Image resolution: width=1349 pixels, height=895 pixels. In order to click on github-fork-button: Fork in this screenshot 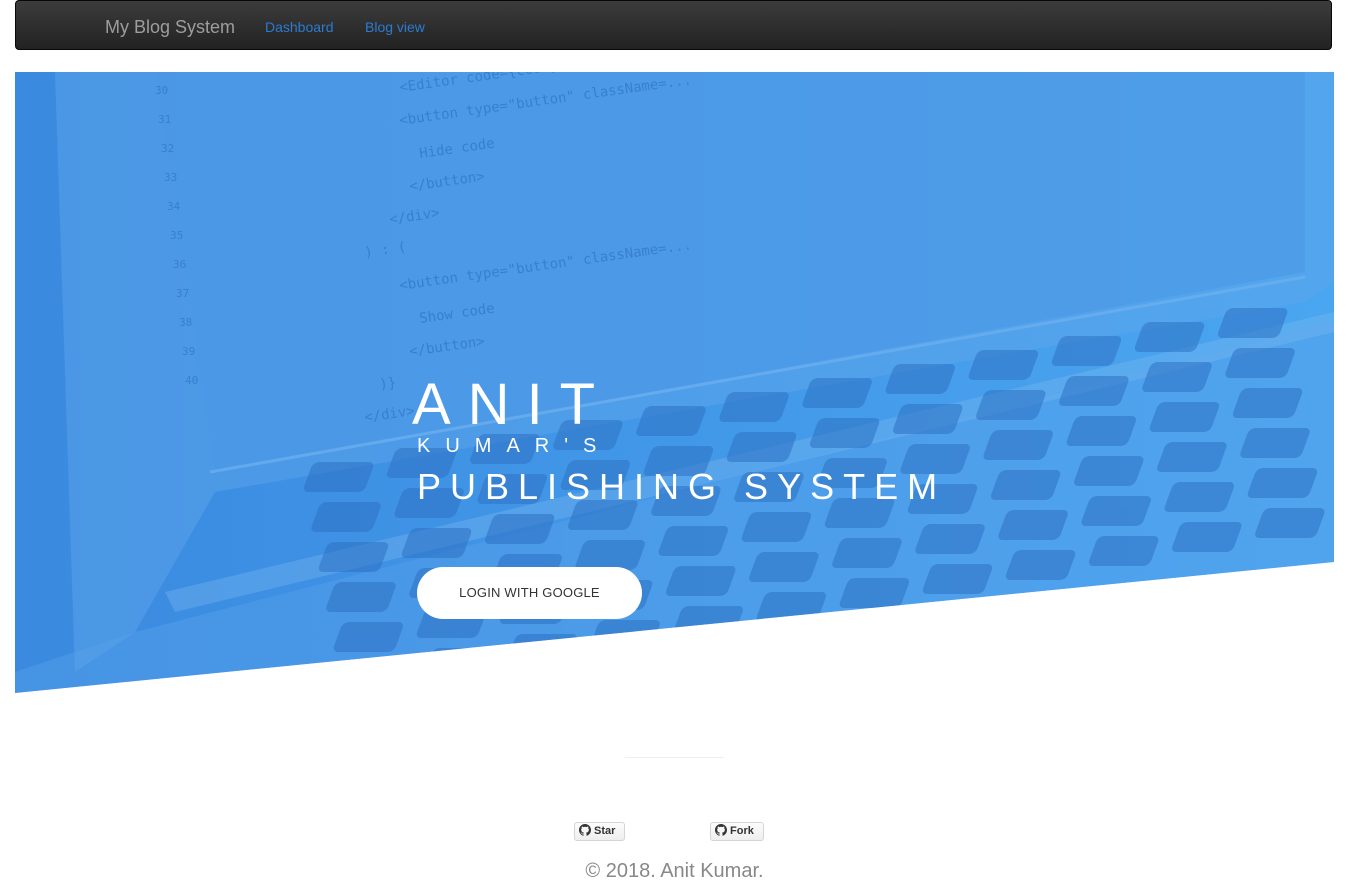, I will do `click(737, 831)`.